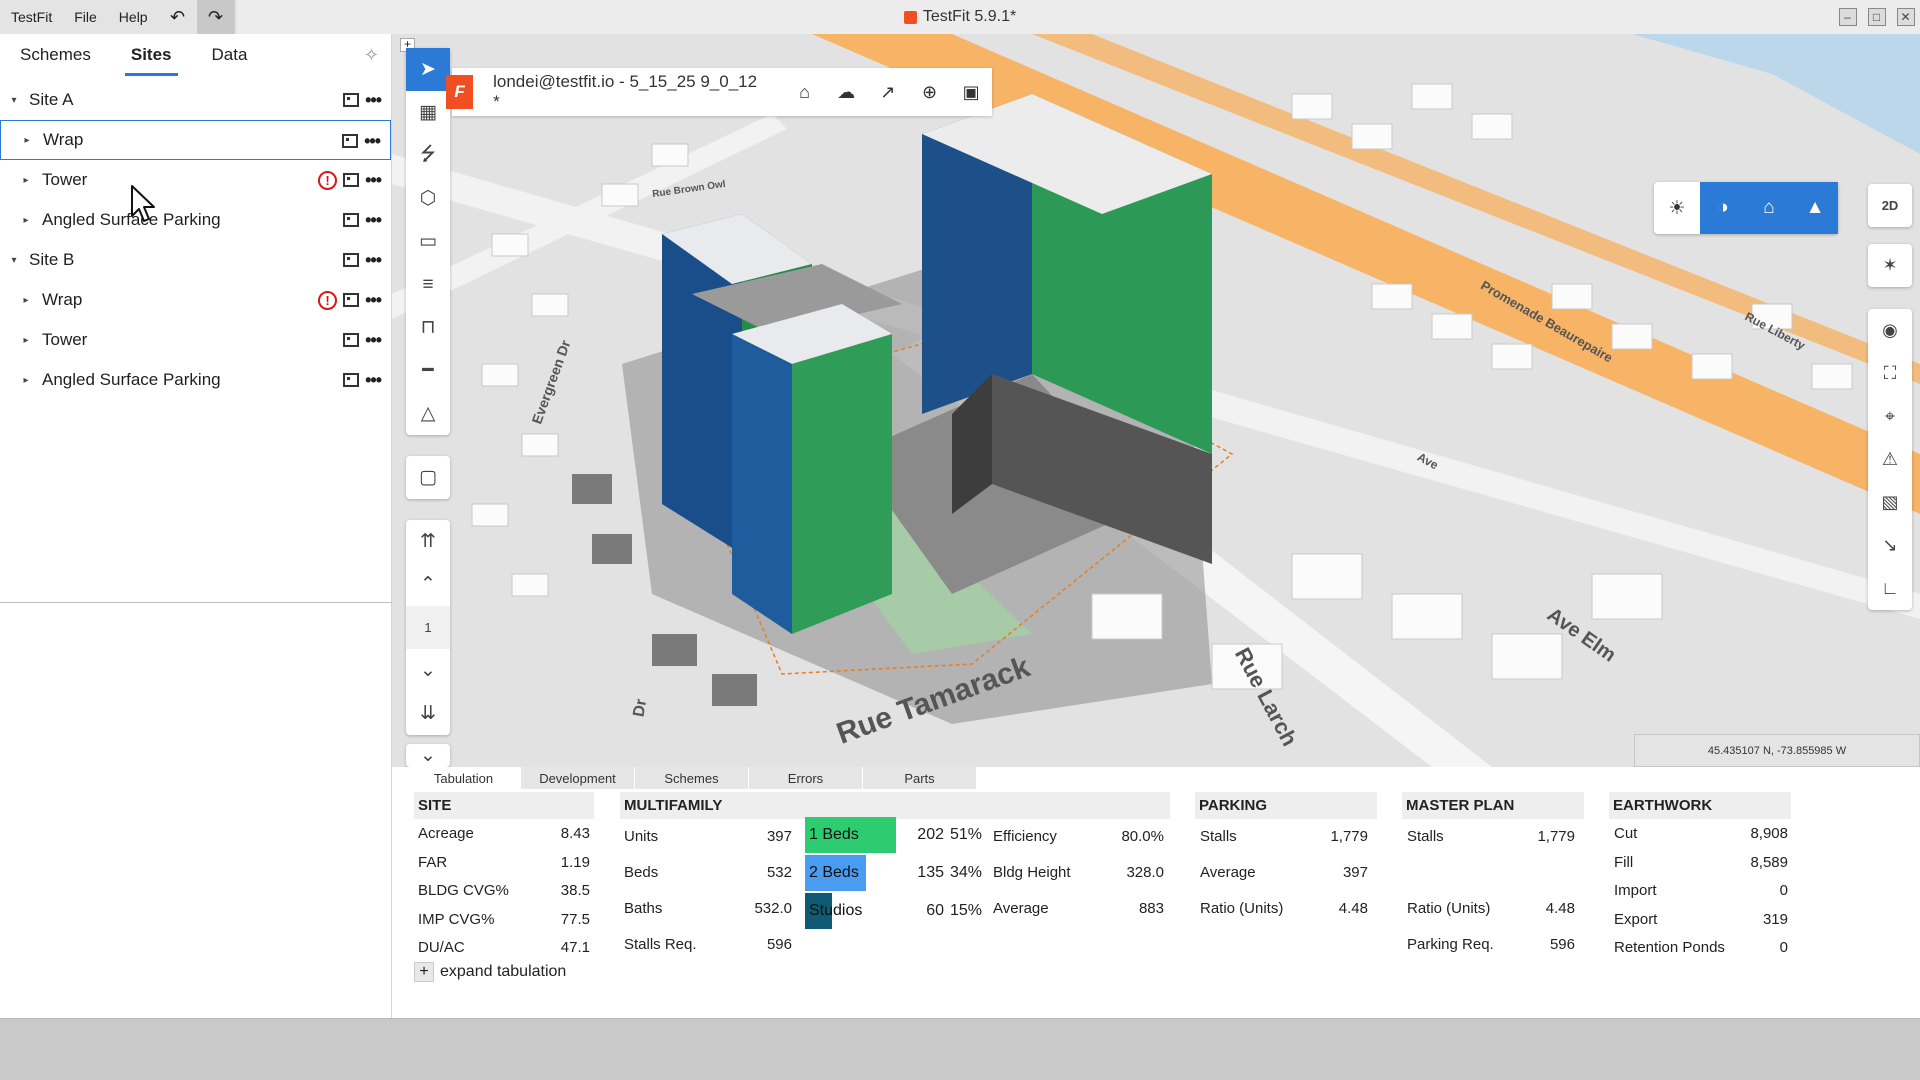  Describe the element at coordinates (65, 339) in the screenshot. I see `scheme-name: Tower` at that location.